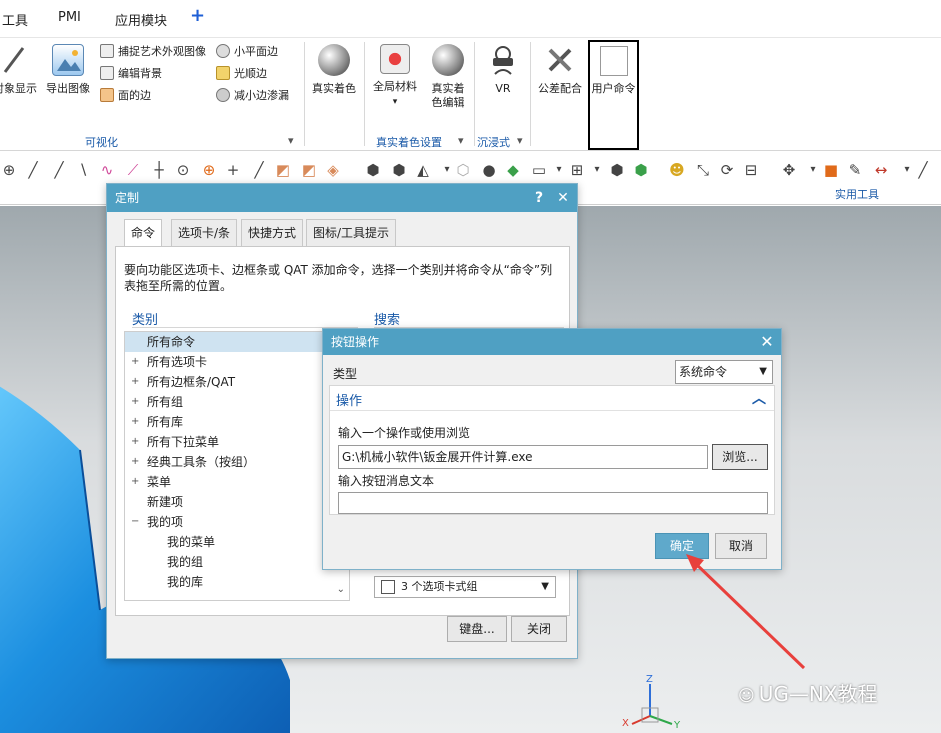 The image size is (941, 733). Describe the element at coordinates (831, 170) in the screenshot. I see `measure-icon: ■` at that location.